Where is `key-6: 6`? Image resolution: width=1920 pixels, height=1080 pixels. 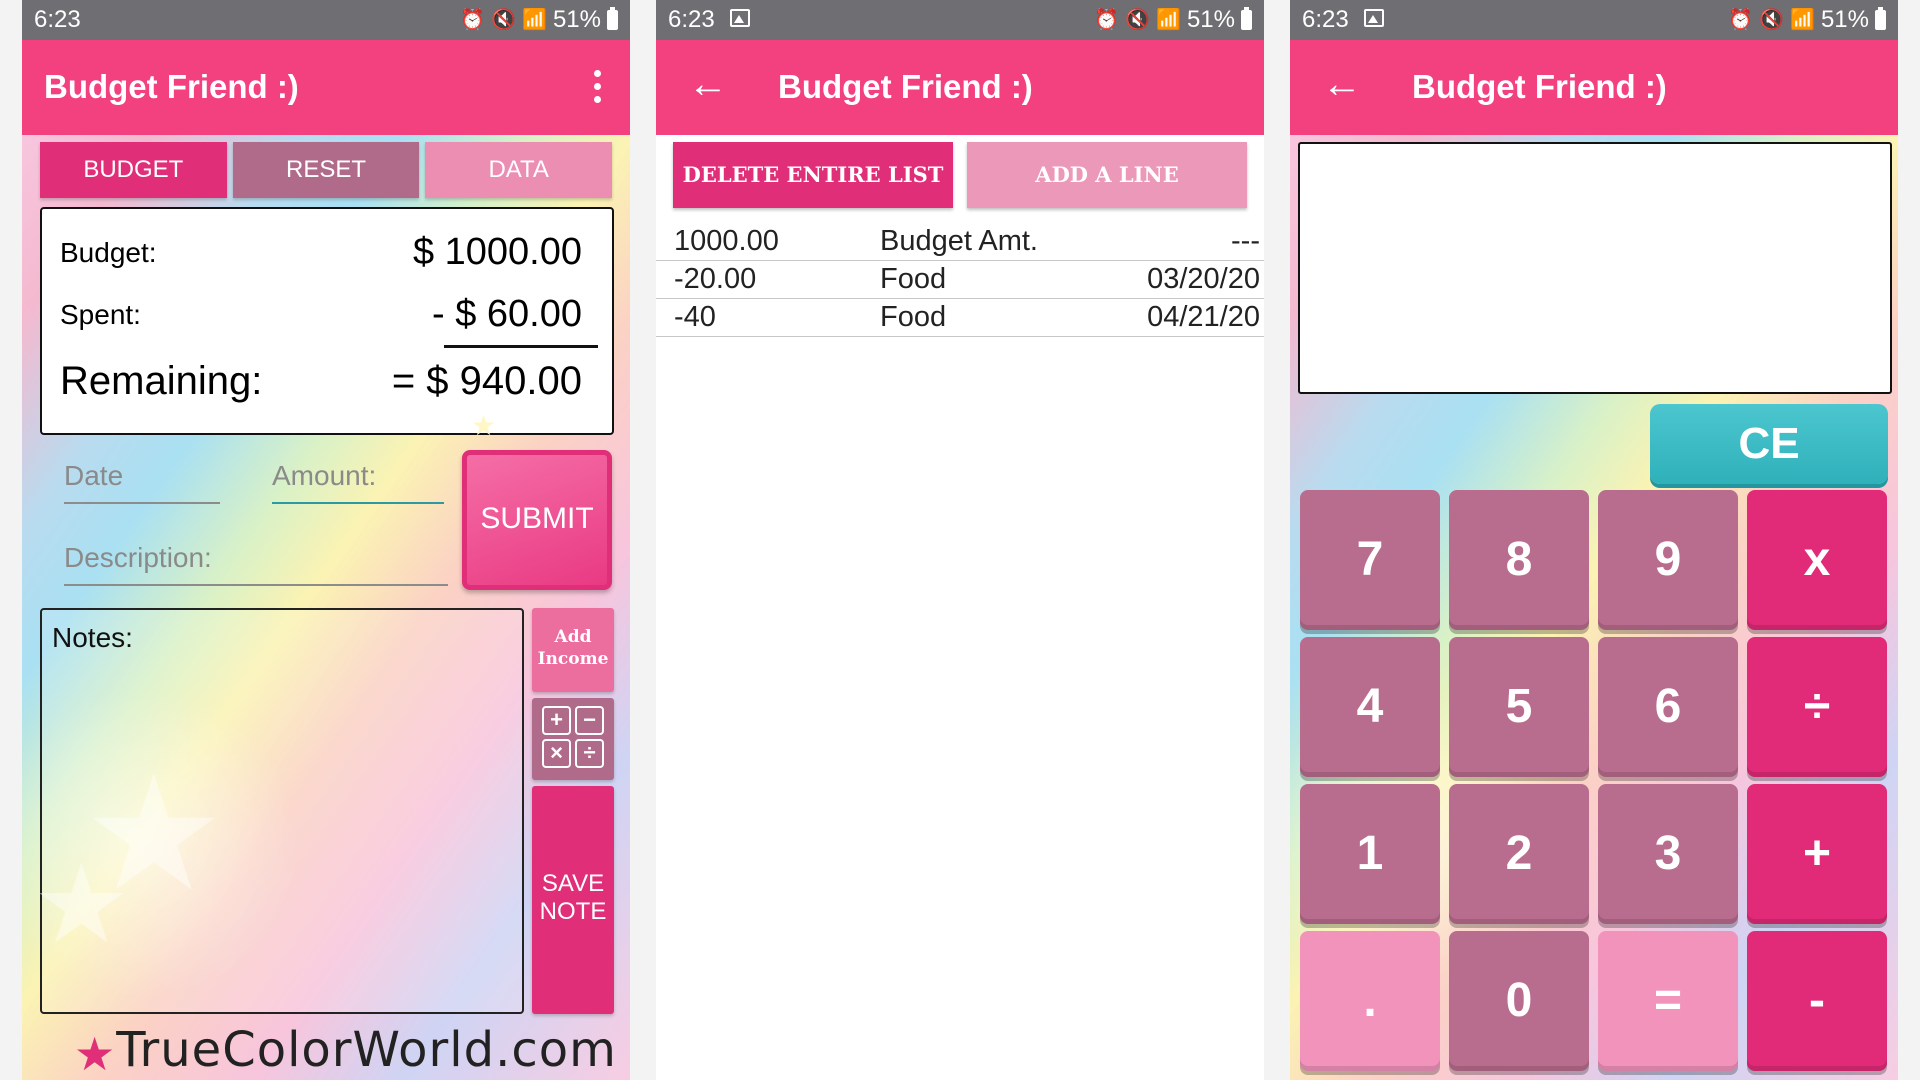 key-6: 6 is located at coordinates (1668, 707).